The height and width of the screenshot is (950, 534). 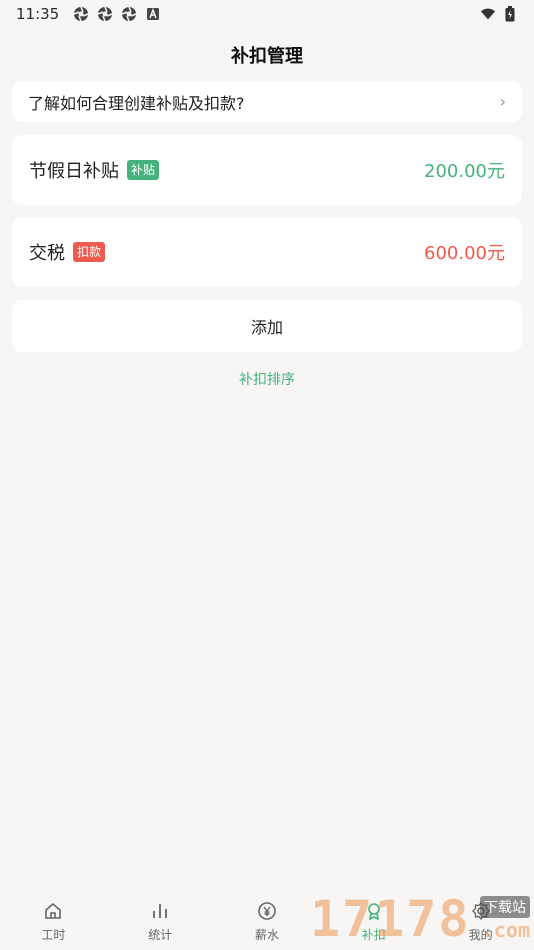 What do you see at coordinates (160, 911) in the screenshot?
I see `bar-chart-icon` at bounding box center [160, 911].